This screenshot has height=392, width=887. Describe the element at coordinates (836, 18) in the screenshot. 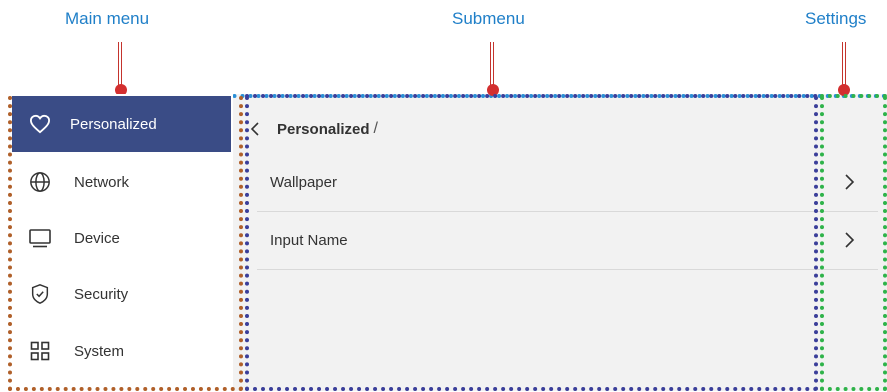

I see `callout-settings: Settings` at that location.